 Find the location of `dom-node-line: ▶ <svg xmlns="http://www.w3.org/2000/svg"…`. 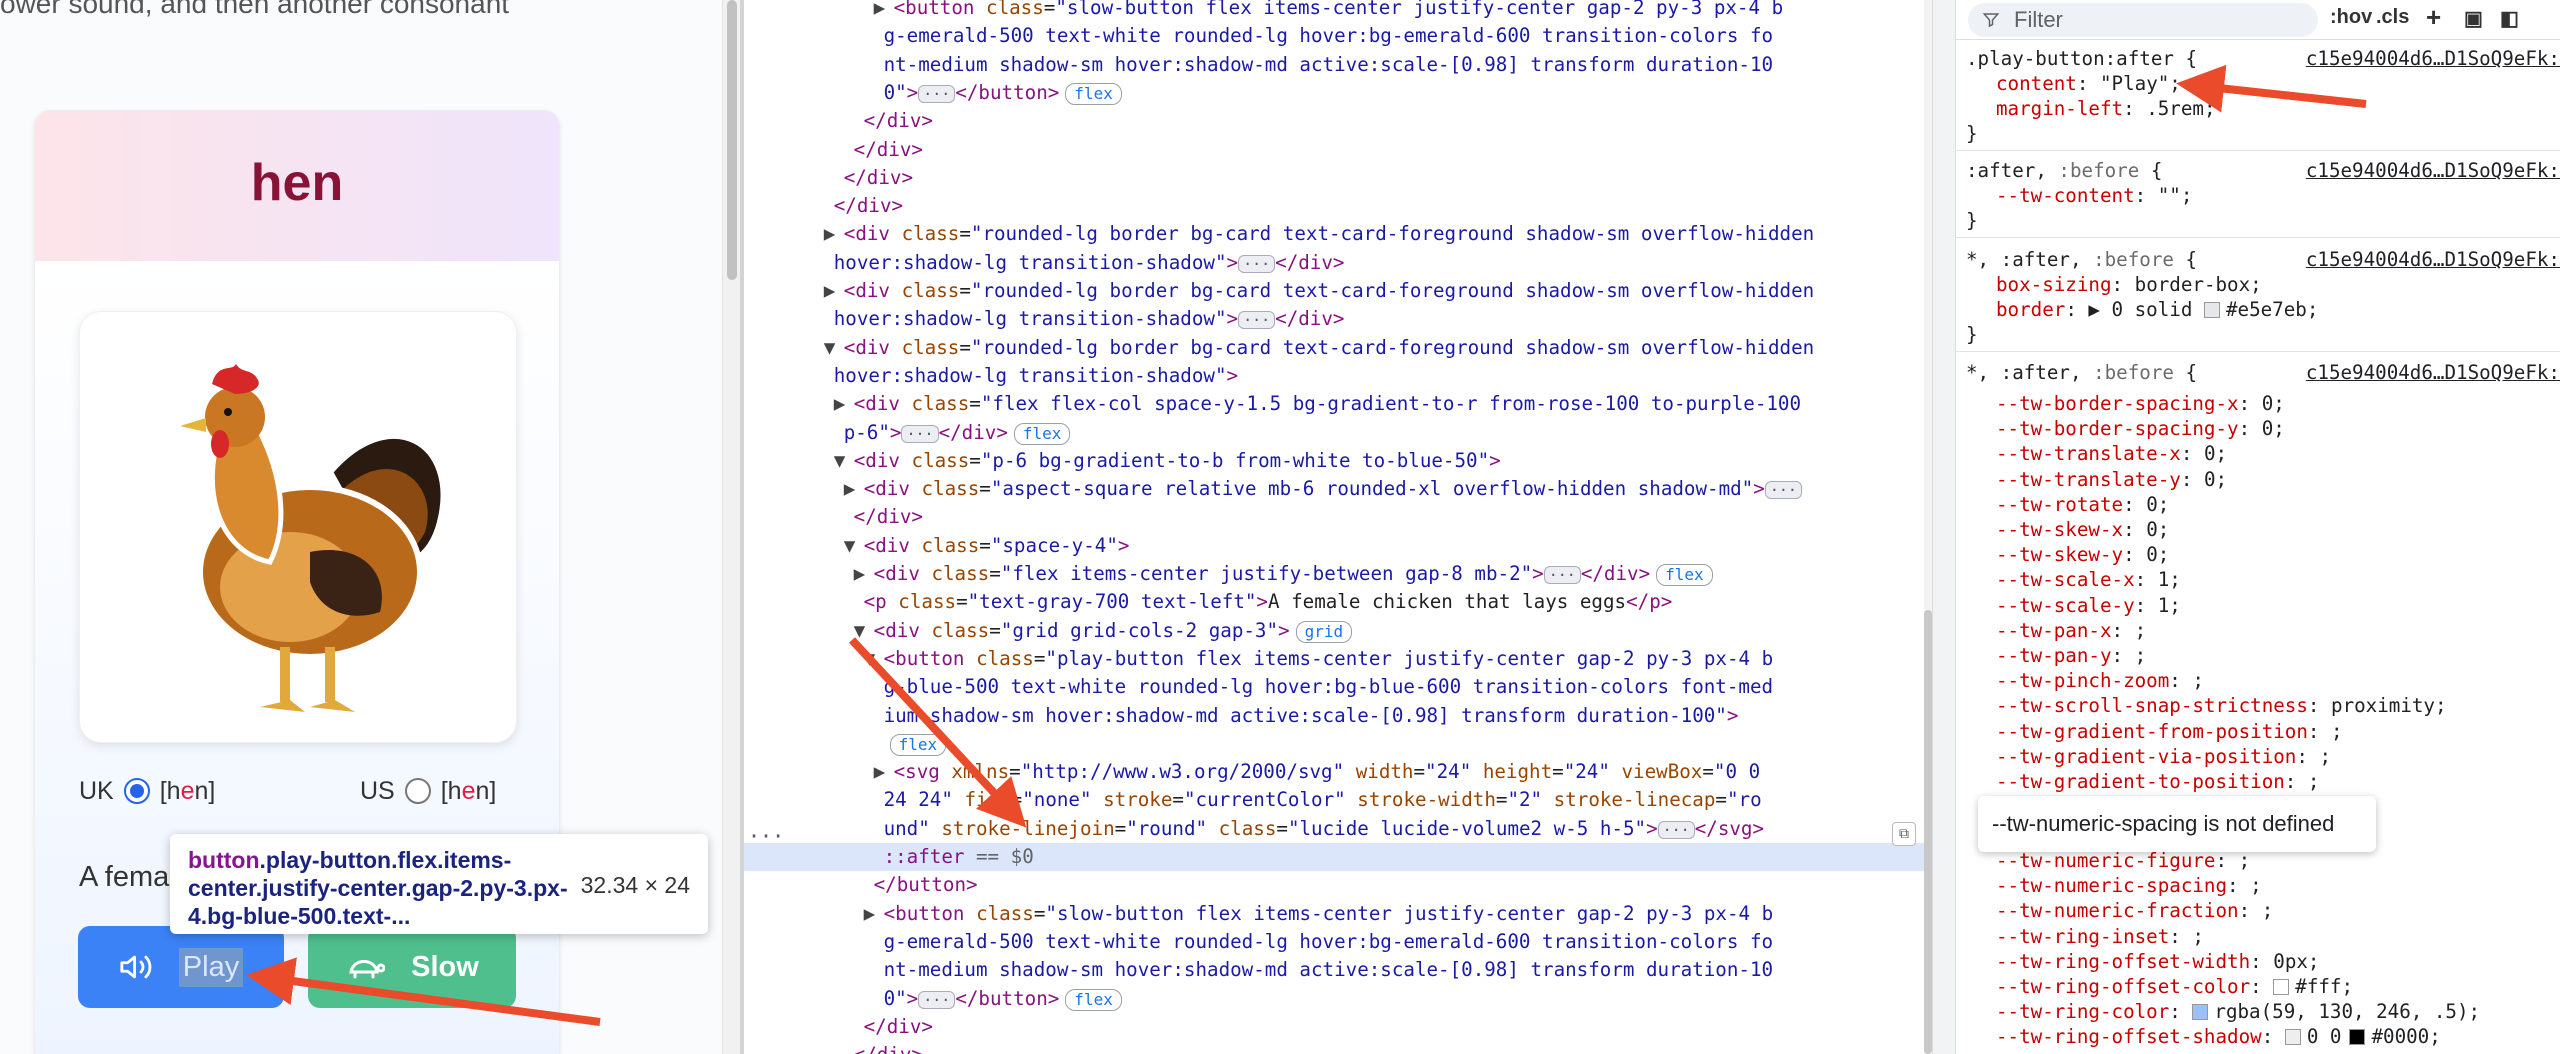

dom-node-line: ▶ <svg xmlns="http://www.w3.org/2000/svg"… is located at coordinates (1317, 772).